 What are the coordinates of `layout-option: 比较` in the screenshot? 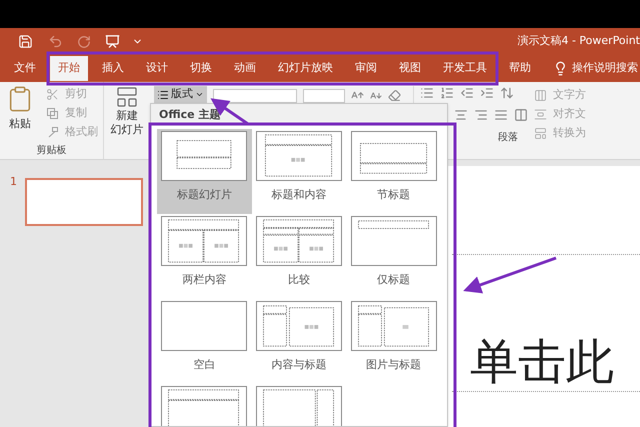 It's located at (299, 256).